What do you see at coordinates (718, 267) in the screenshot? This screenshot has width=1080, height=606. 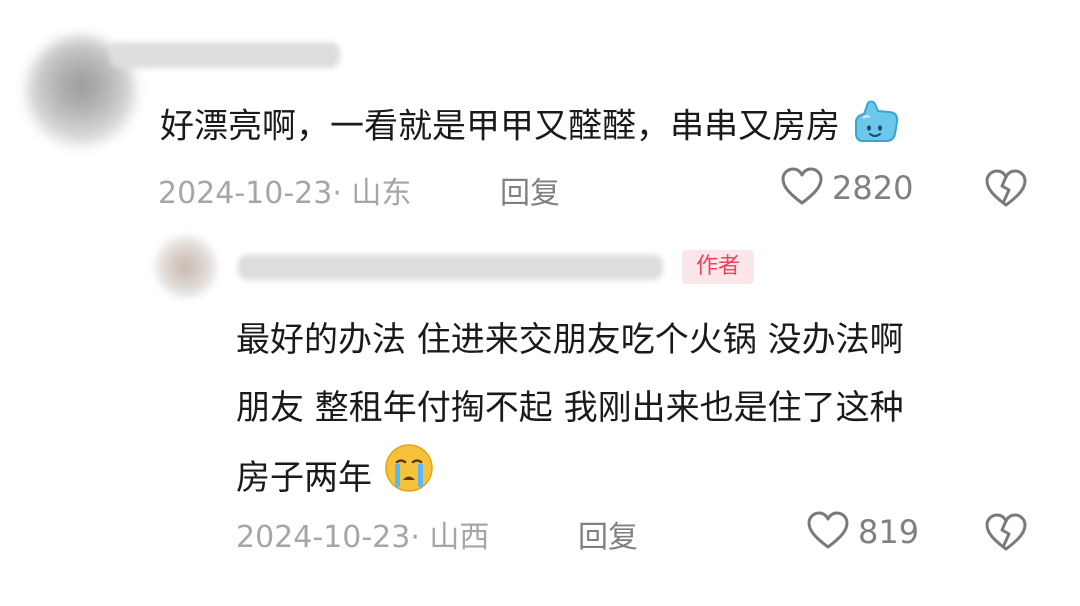 I see `author-badge: 作者` at bounding box center [718, 267].